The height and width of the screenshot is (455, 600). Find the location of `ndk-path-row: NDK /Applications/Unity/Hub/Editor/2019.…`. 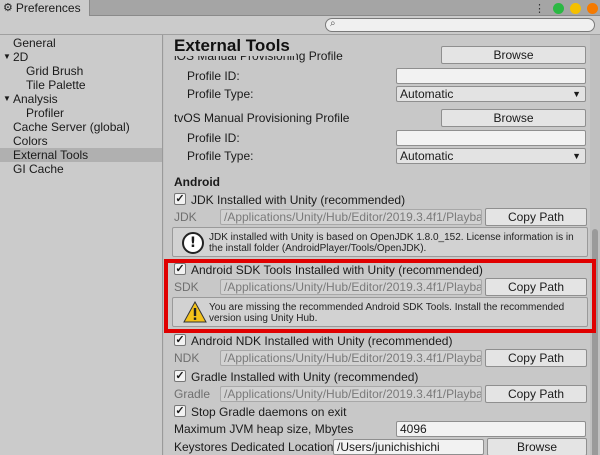

ndk-path-row: NDK /Applications/Unity/Hub/Editor/2019.… is located at coordinates (382, 358).